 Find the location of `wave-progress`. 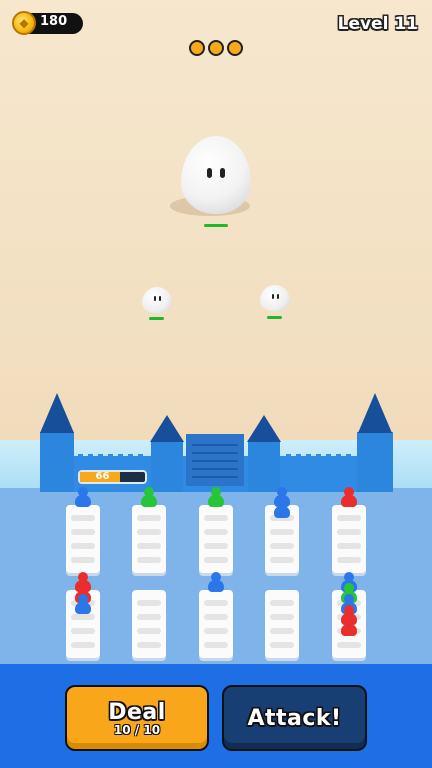

wave-progress is located at coordinates (217, 49).